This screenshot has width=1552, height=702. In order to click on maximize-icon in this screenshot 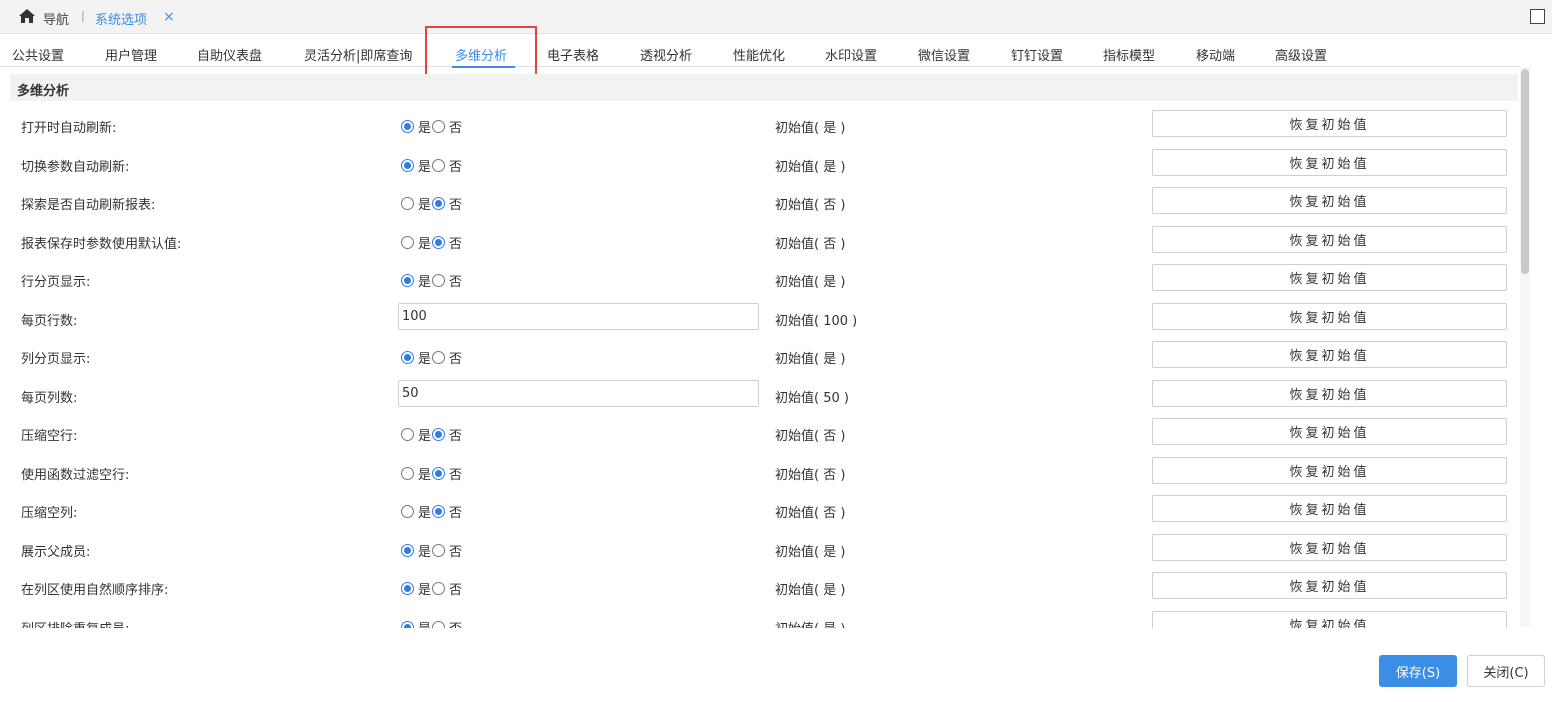, I will do `click(1537, 16)`.